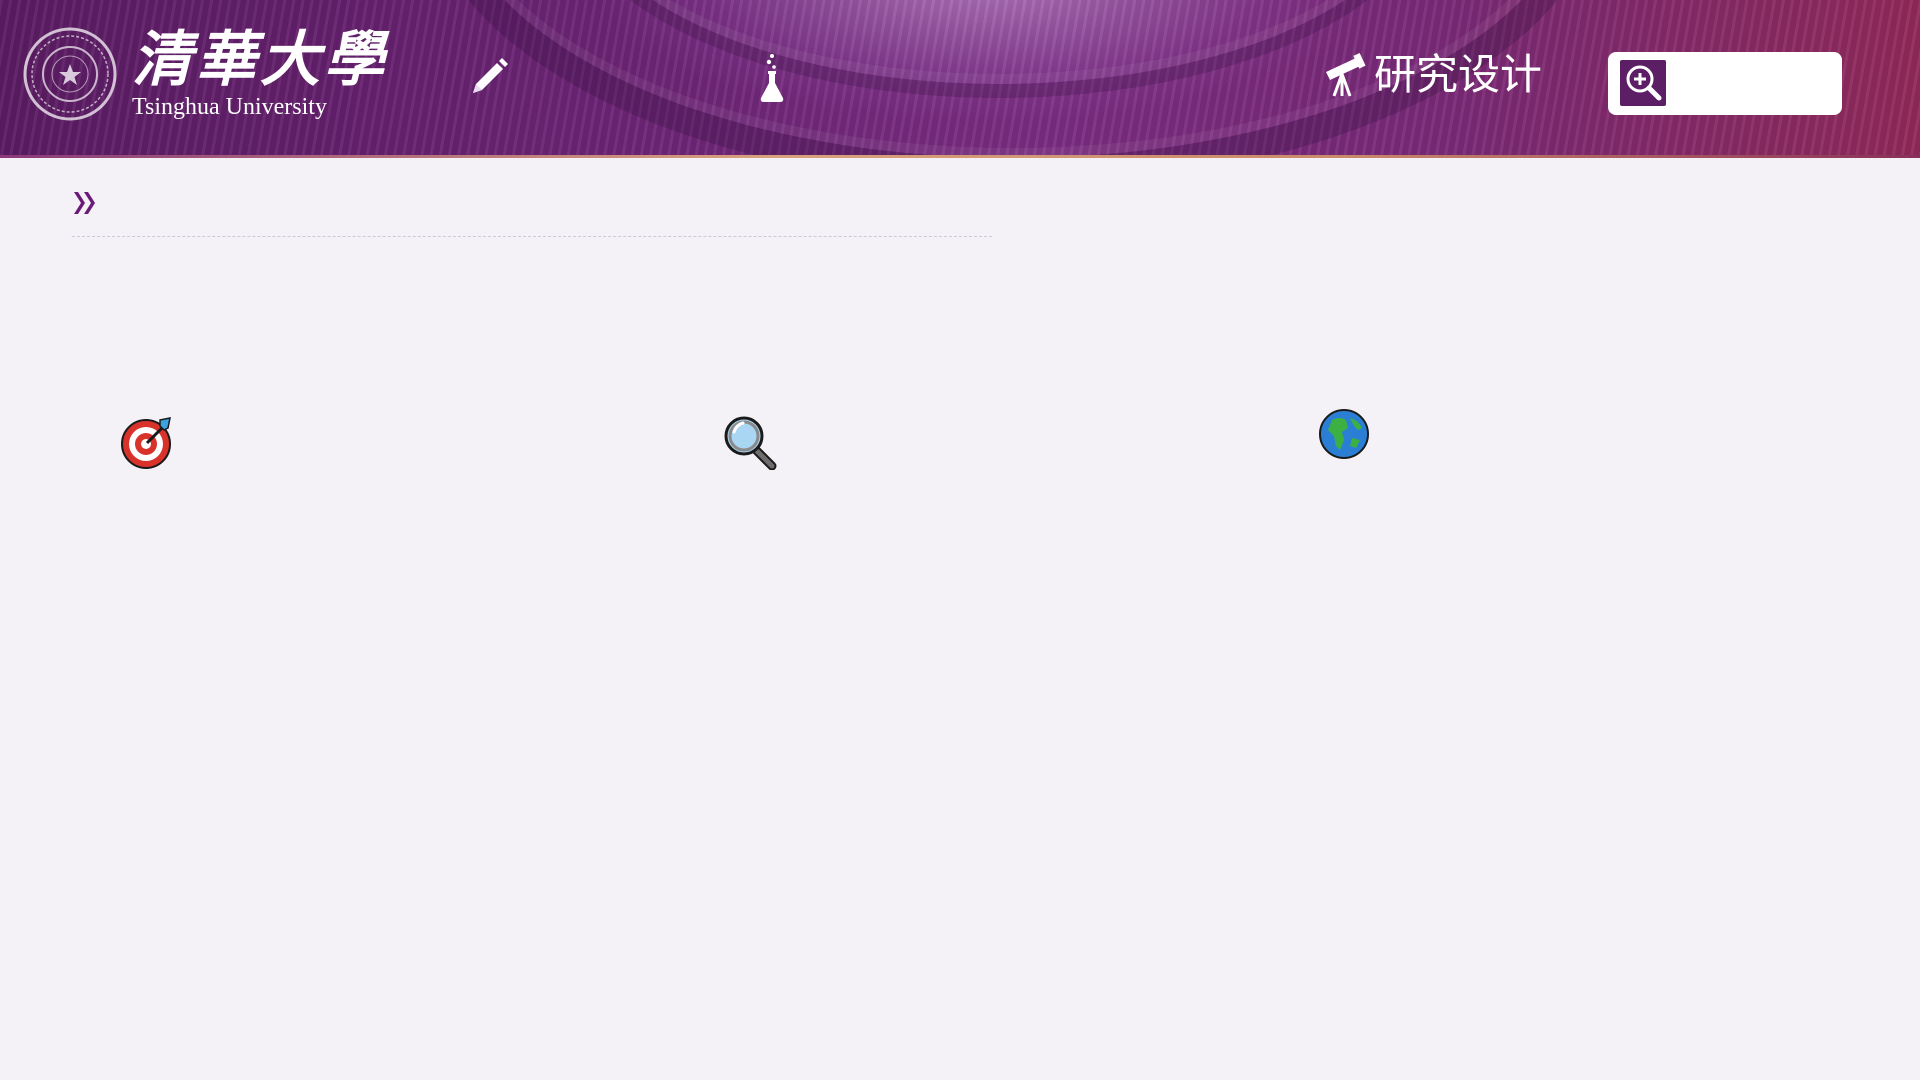 The height and width of the screenshot is (1080, 1920). What do you see at coordinates (489, 77) in the screenshot?
I see `pencil-icon` at bounding box center [489, 77].